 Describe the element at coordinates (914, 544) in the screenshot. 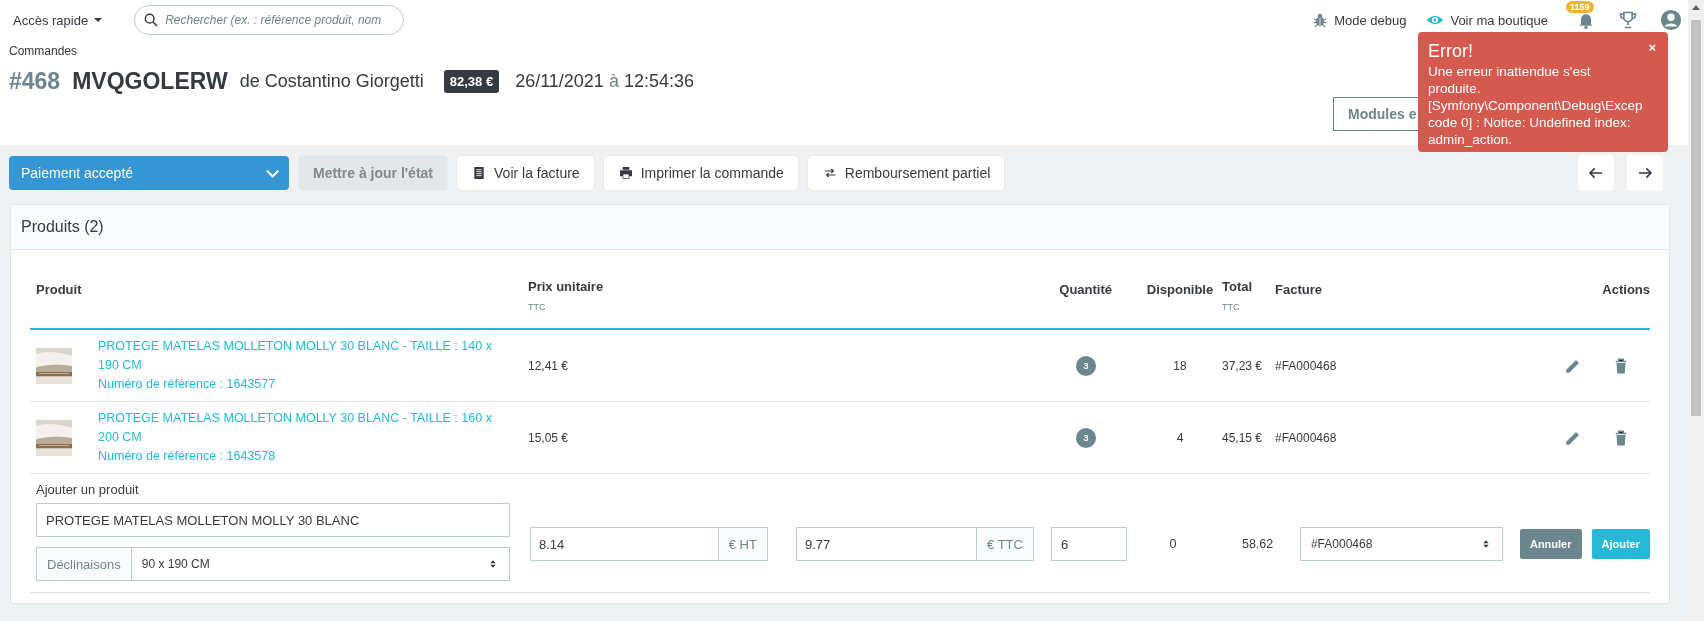

I see `price-incl-tax-field: 9.77 € TTC` at that location.